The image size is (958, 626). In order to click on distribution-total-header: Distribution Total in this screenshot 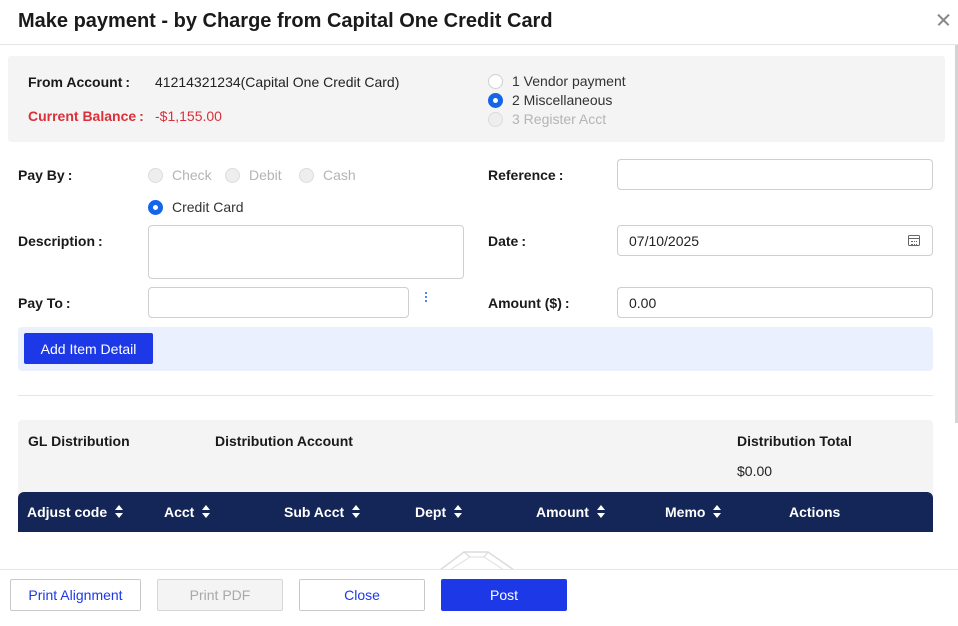, I will do `click(794, 441)`.